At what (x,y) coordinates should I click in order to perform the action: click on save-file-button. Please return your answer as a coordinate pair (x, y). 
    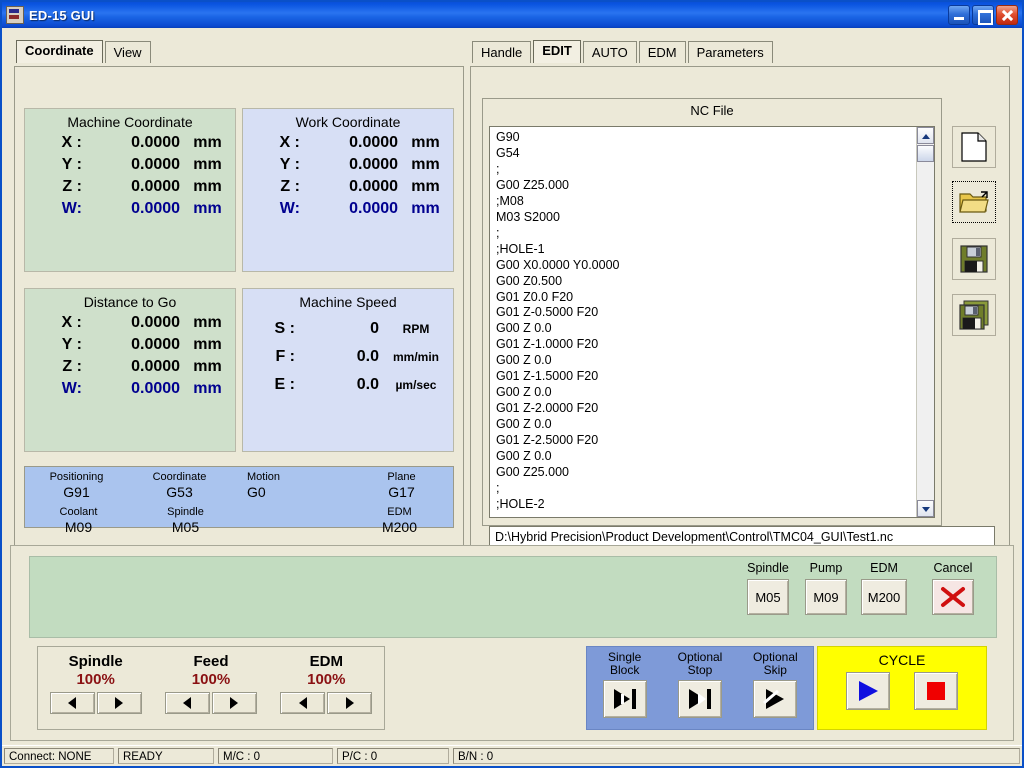
    Looking at the image, I should click on (974, 259).